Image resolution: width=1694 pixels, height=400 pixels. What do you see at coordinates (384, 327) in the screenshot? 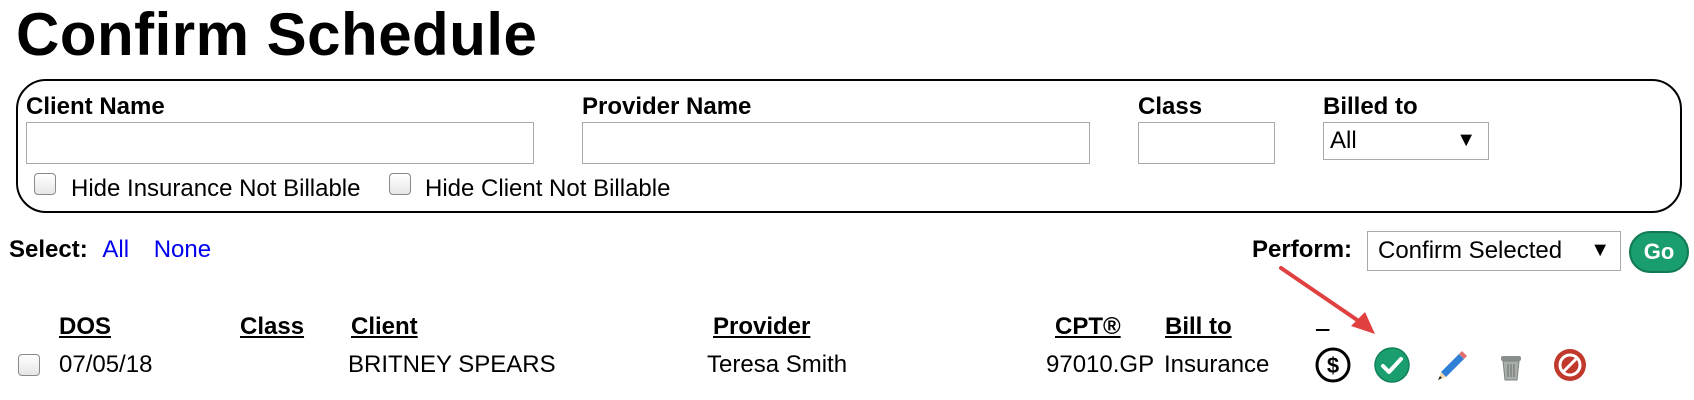
I see `header-client: Client` at bounding box center [384, 327].